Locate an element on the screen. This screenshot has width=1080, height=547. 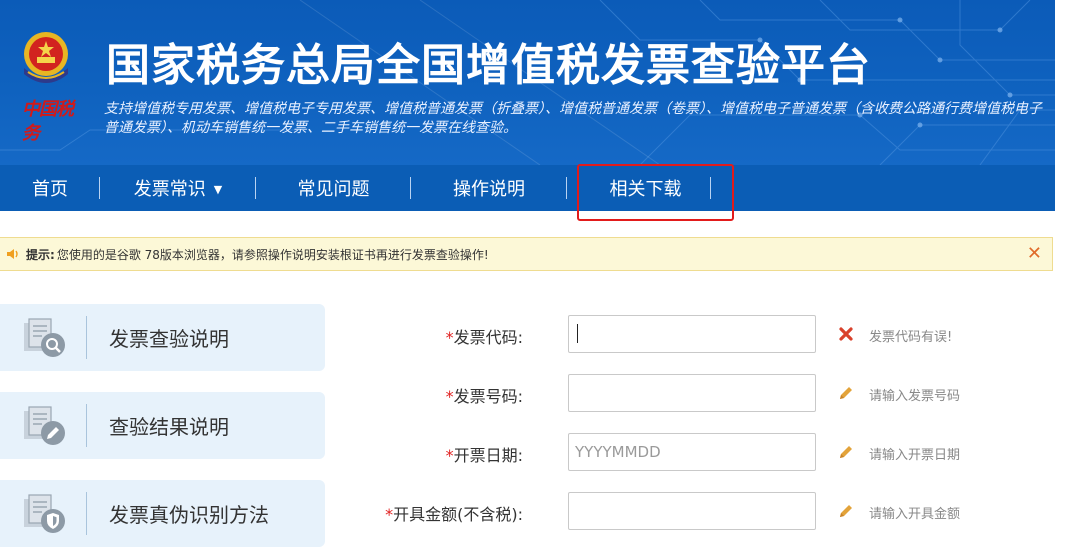
nav-invoice-knowledge: 发票常识 ▼ is located at coordinates (178, 188).